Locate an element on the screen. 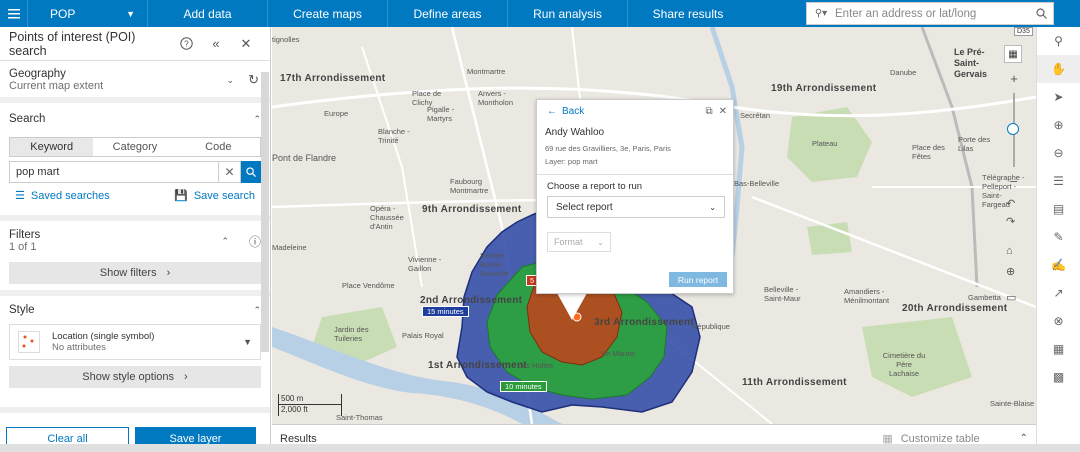 The width and height of the screenshot is (1080, 452). add-layer-icon: ✍ is located at coordinates (1058, 265).